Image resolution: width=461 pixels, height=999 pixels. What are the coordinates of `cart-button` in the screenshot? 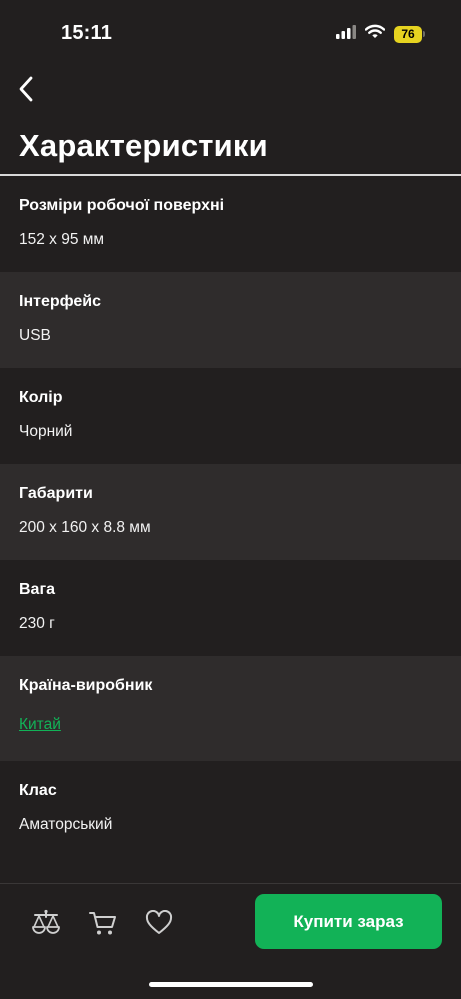 It's located at (103, 923).